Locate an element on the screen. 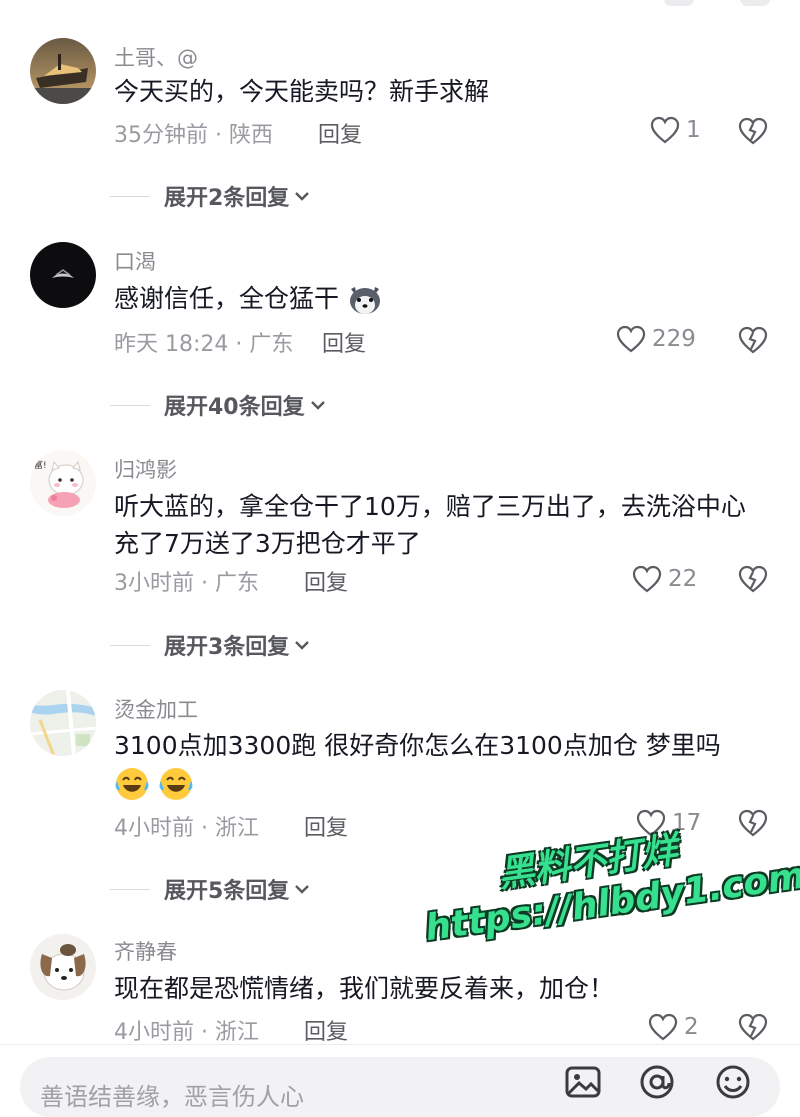  husky-emoji is located at coordinates (364, 300).